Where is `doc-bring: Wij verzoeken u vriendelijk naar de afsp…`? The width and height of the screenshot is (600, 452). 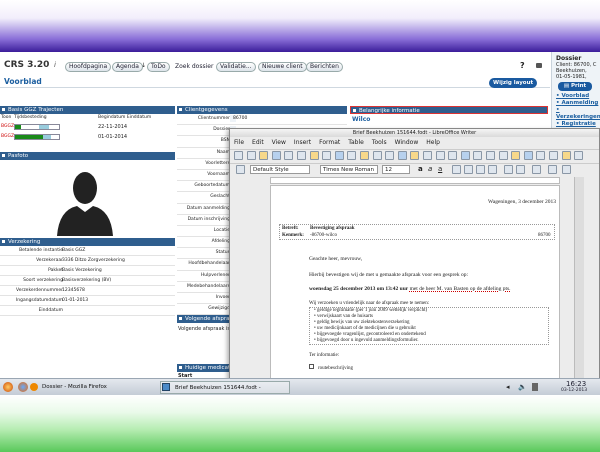
doc-bring: Wij verzoeken u vriendelijk naar de afsp… is located at coordinates (369, 303).